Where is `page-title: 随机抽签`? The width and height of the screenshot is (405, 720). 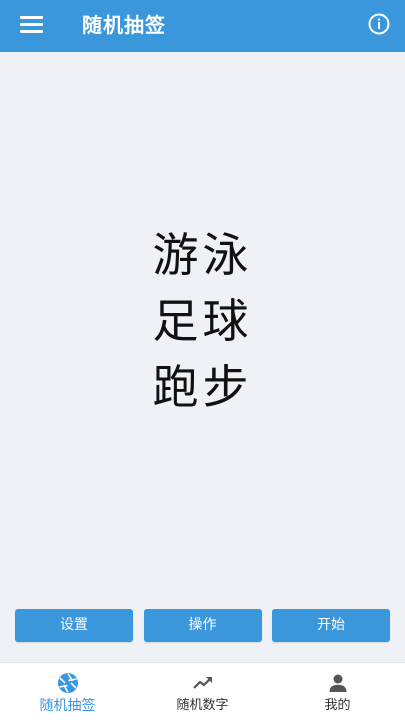
page-title: 随机抽签 is located at coordinates (124, 25).